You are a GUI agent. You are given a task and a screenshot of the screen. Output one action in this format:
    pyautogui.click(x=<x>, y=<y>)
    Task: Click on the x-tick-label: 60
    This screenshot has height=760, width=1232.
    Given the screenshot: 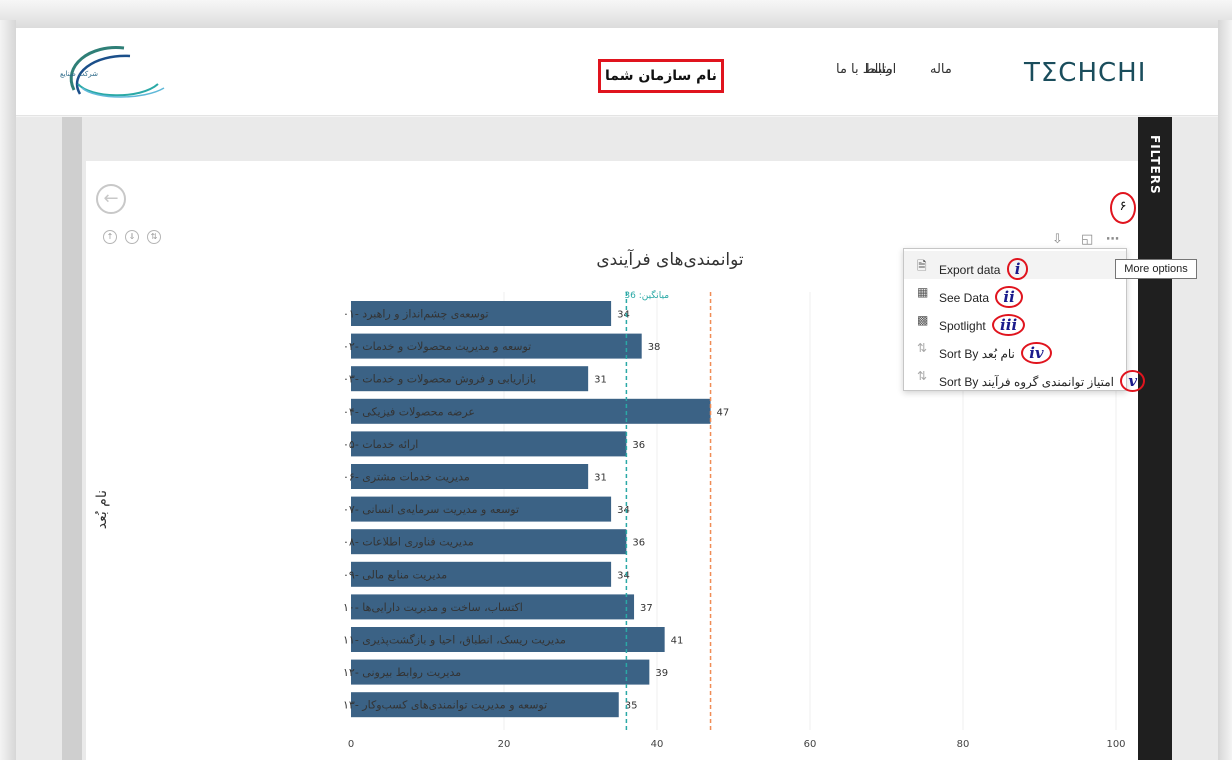 What is the action you would take?
    pyautogui.click(x=810, y=744)
    